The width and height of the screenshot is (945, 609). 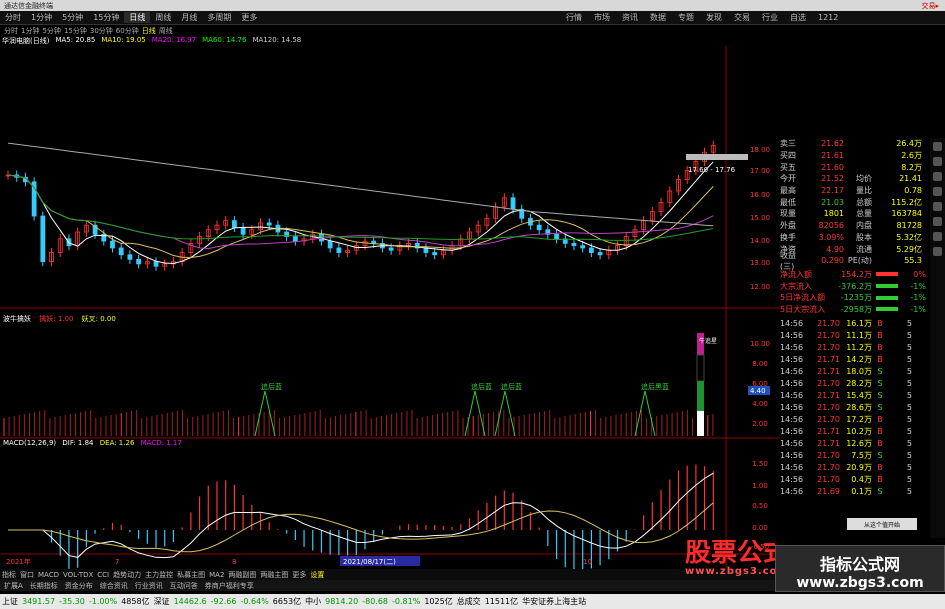 What do you see at coordinates (127, 31) in the screenshot?
I see `period-5: 60分钟` at bounding box center [127, 31].